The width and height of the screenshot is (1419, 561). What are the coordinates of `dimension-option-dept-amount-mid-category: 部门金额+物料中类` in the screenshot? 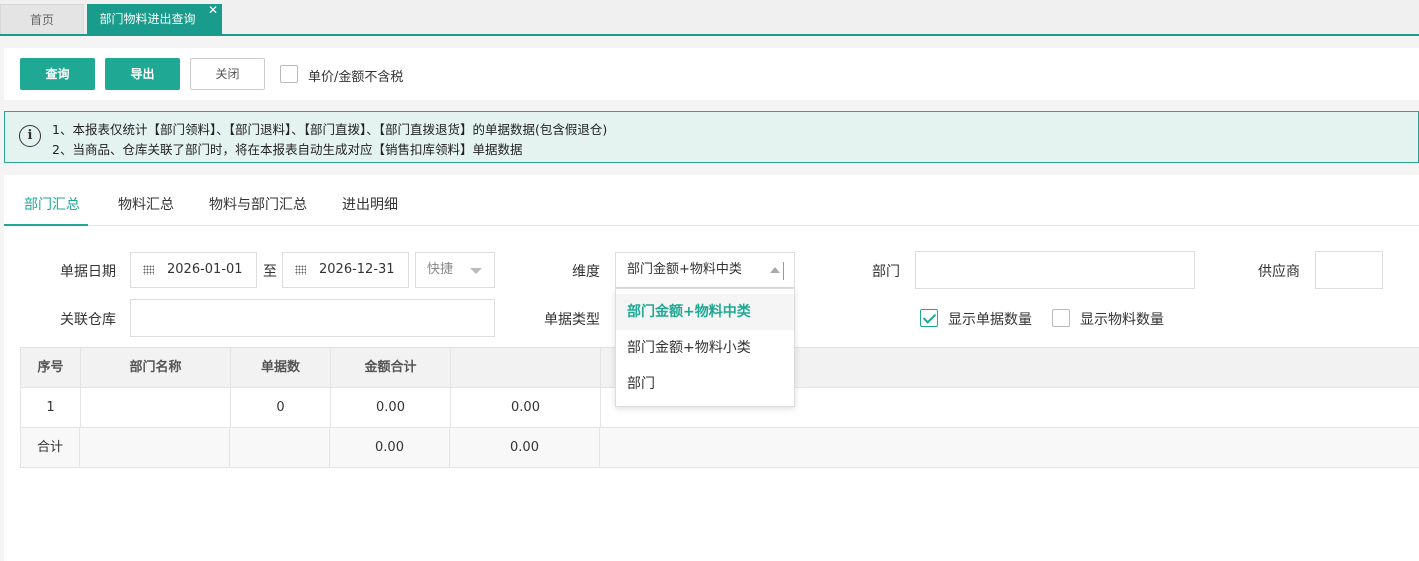 It's located at (705, 312).